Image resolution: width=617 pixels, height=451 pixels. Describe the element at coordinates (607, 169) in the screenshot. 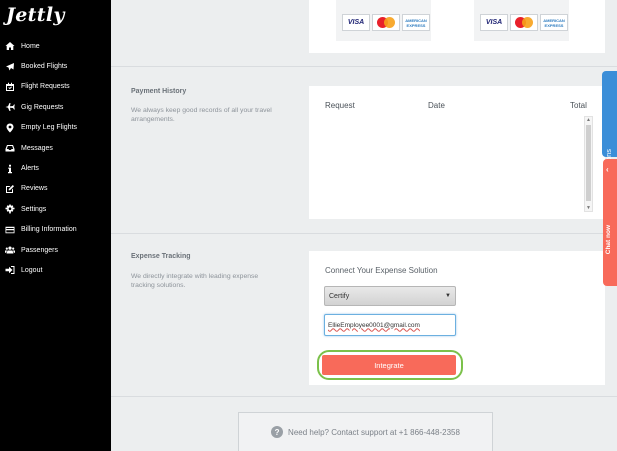

I see `chevron-left-icon: ‹` at that location.